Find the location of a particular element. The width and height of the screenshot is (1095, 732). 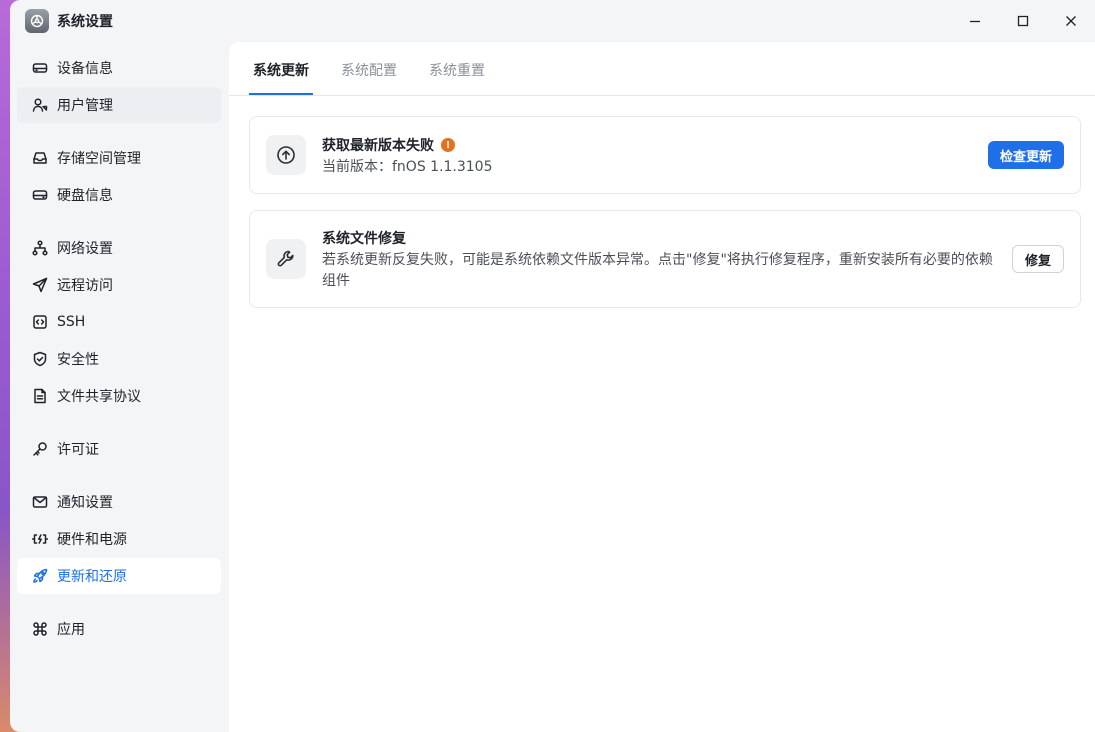

key-icon is located at coordinates (40, 449).